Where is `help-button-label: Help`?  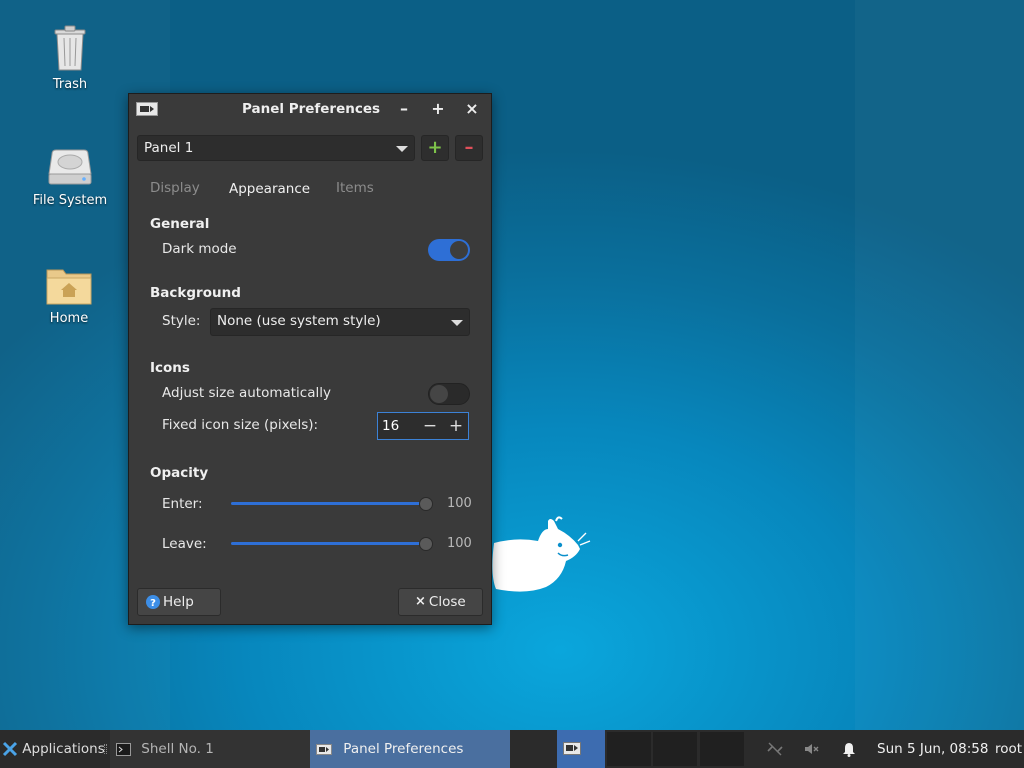 help-button-label: Help is located at coordinates (178, 602).